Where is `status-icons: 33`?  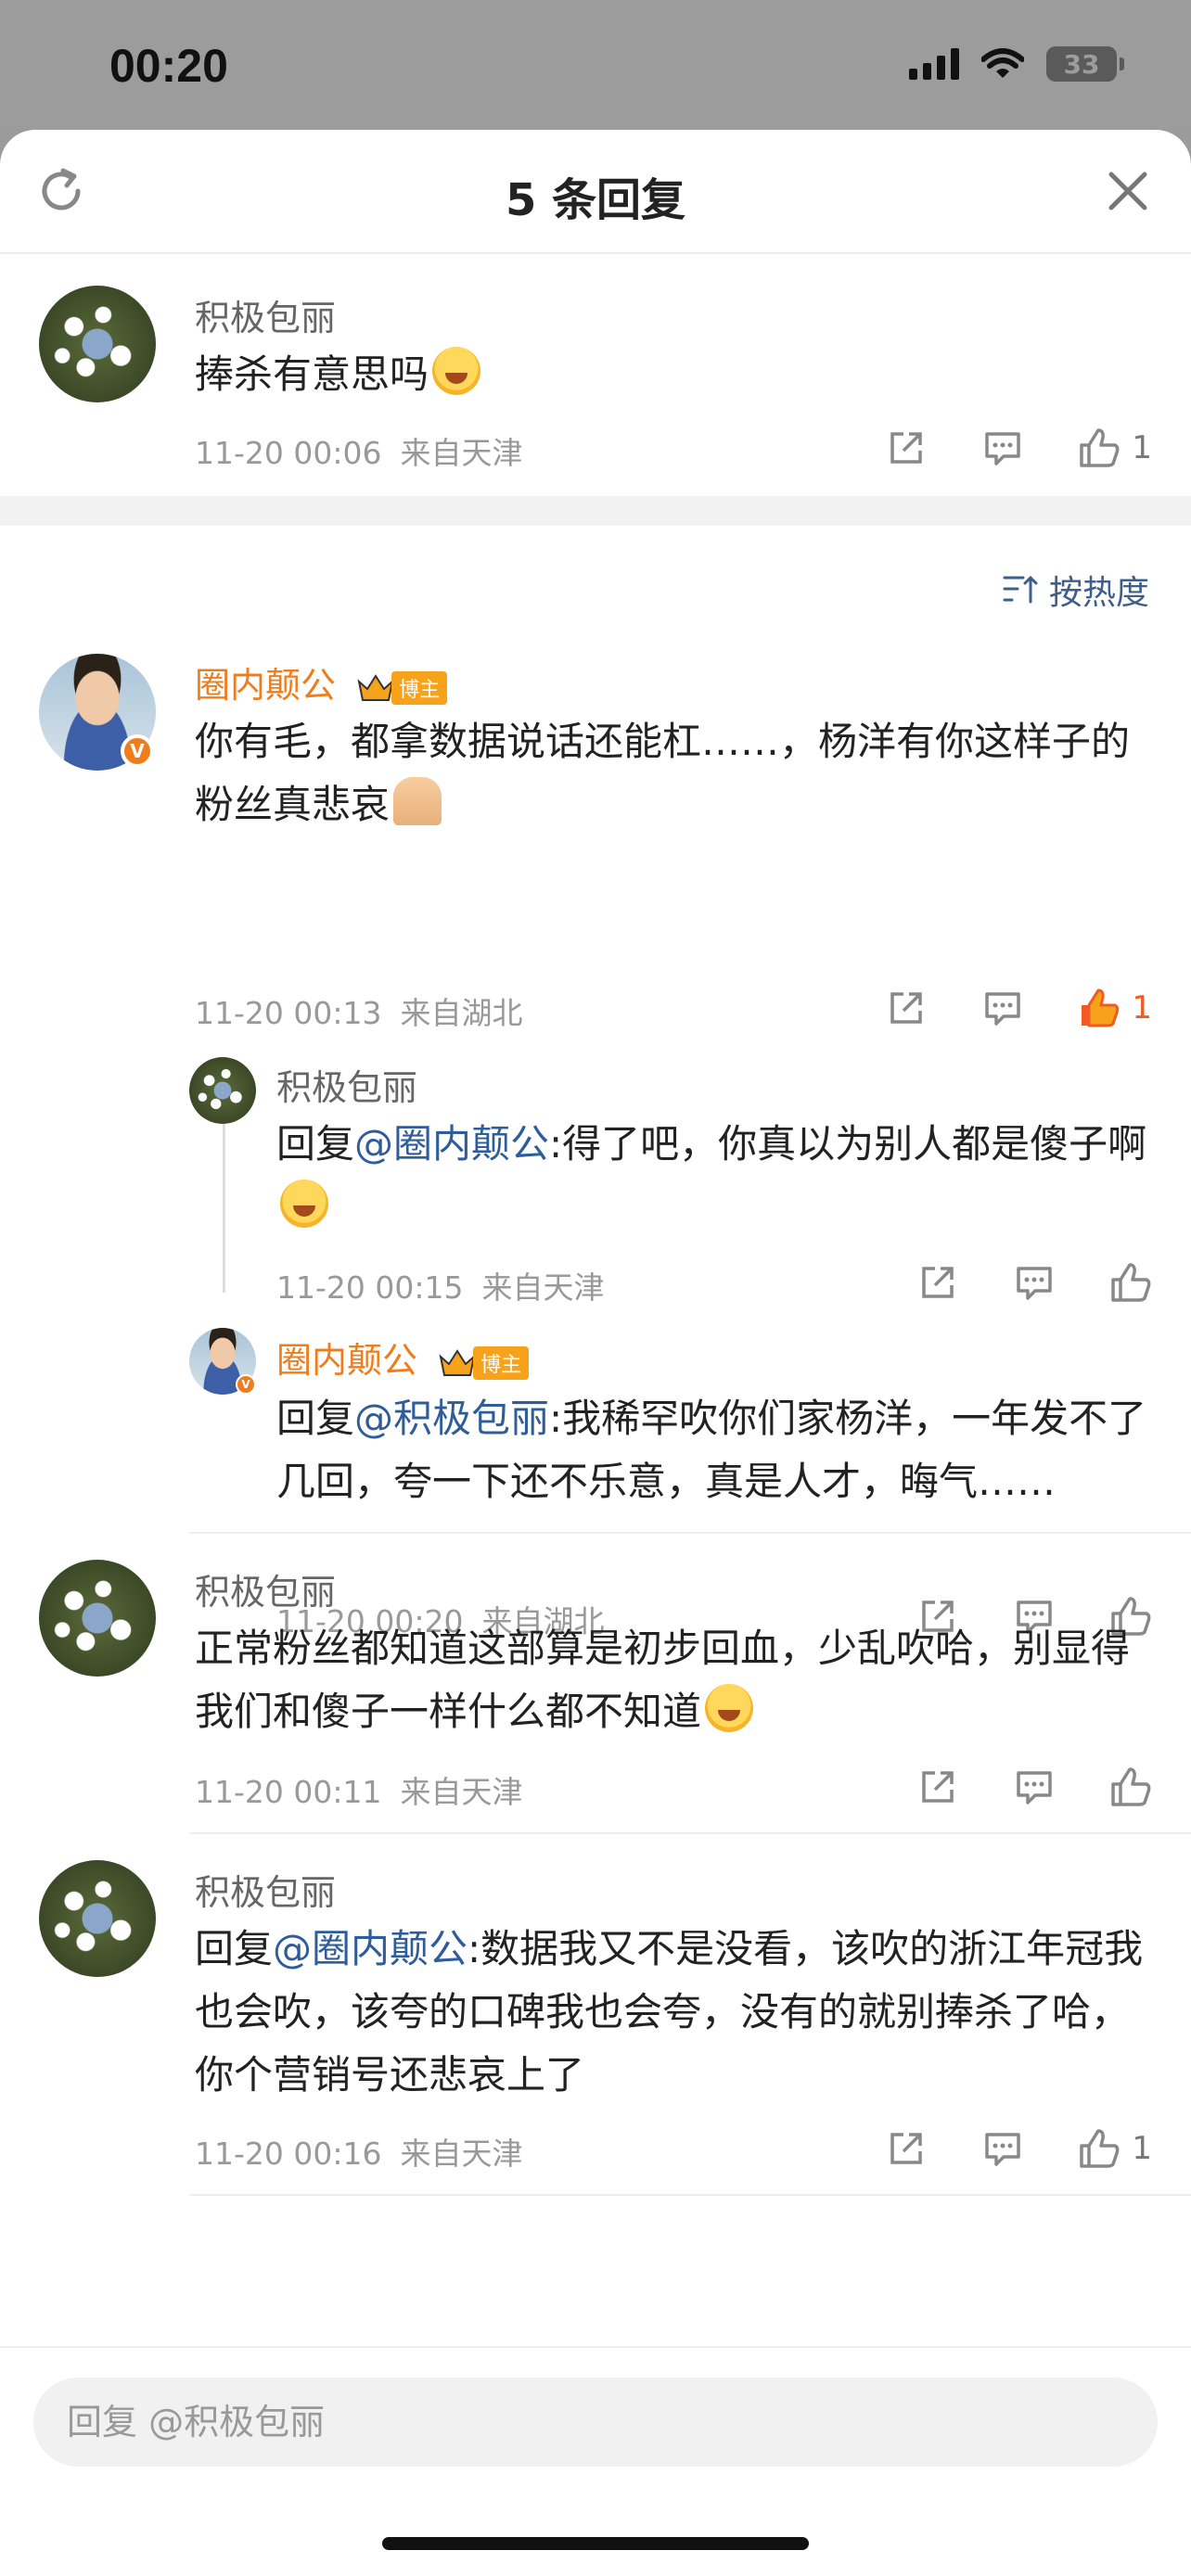 status-icons: 33 is located at coordinates (1016, 64).